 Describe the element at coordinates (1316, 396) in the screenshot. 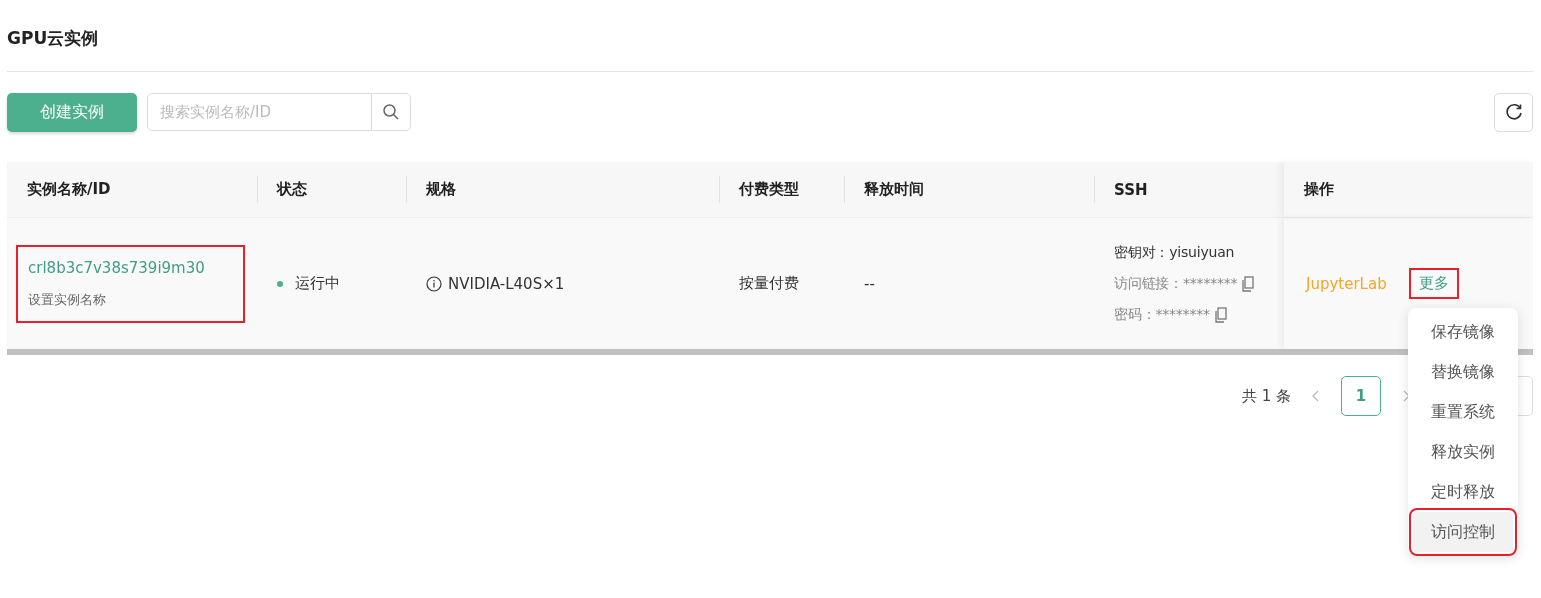

I see `previous-page-icon` at that location.